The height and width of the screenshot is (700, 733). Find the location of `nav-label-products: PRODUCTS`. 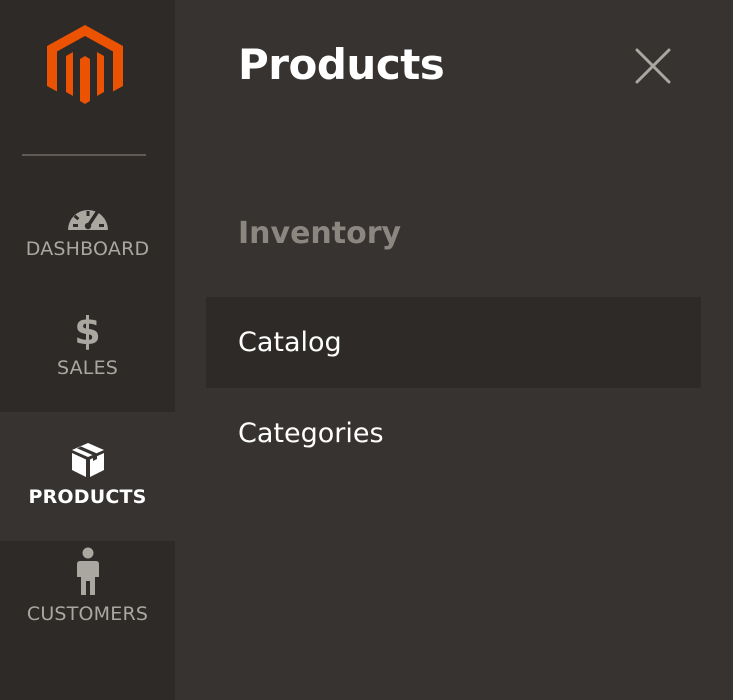

nav-label-products: PRODUCTS is located at coordinates (87, 497).